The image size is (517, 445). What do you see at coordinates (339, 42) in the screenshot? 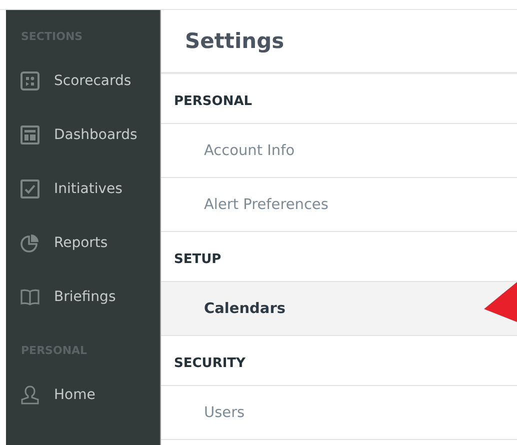
I see `page-title: Settings` at bounding box center [339, 42].